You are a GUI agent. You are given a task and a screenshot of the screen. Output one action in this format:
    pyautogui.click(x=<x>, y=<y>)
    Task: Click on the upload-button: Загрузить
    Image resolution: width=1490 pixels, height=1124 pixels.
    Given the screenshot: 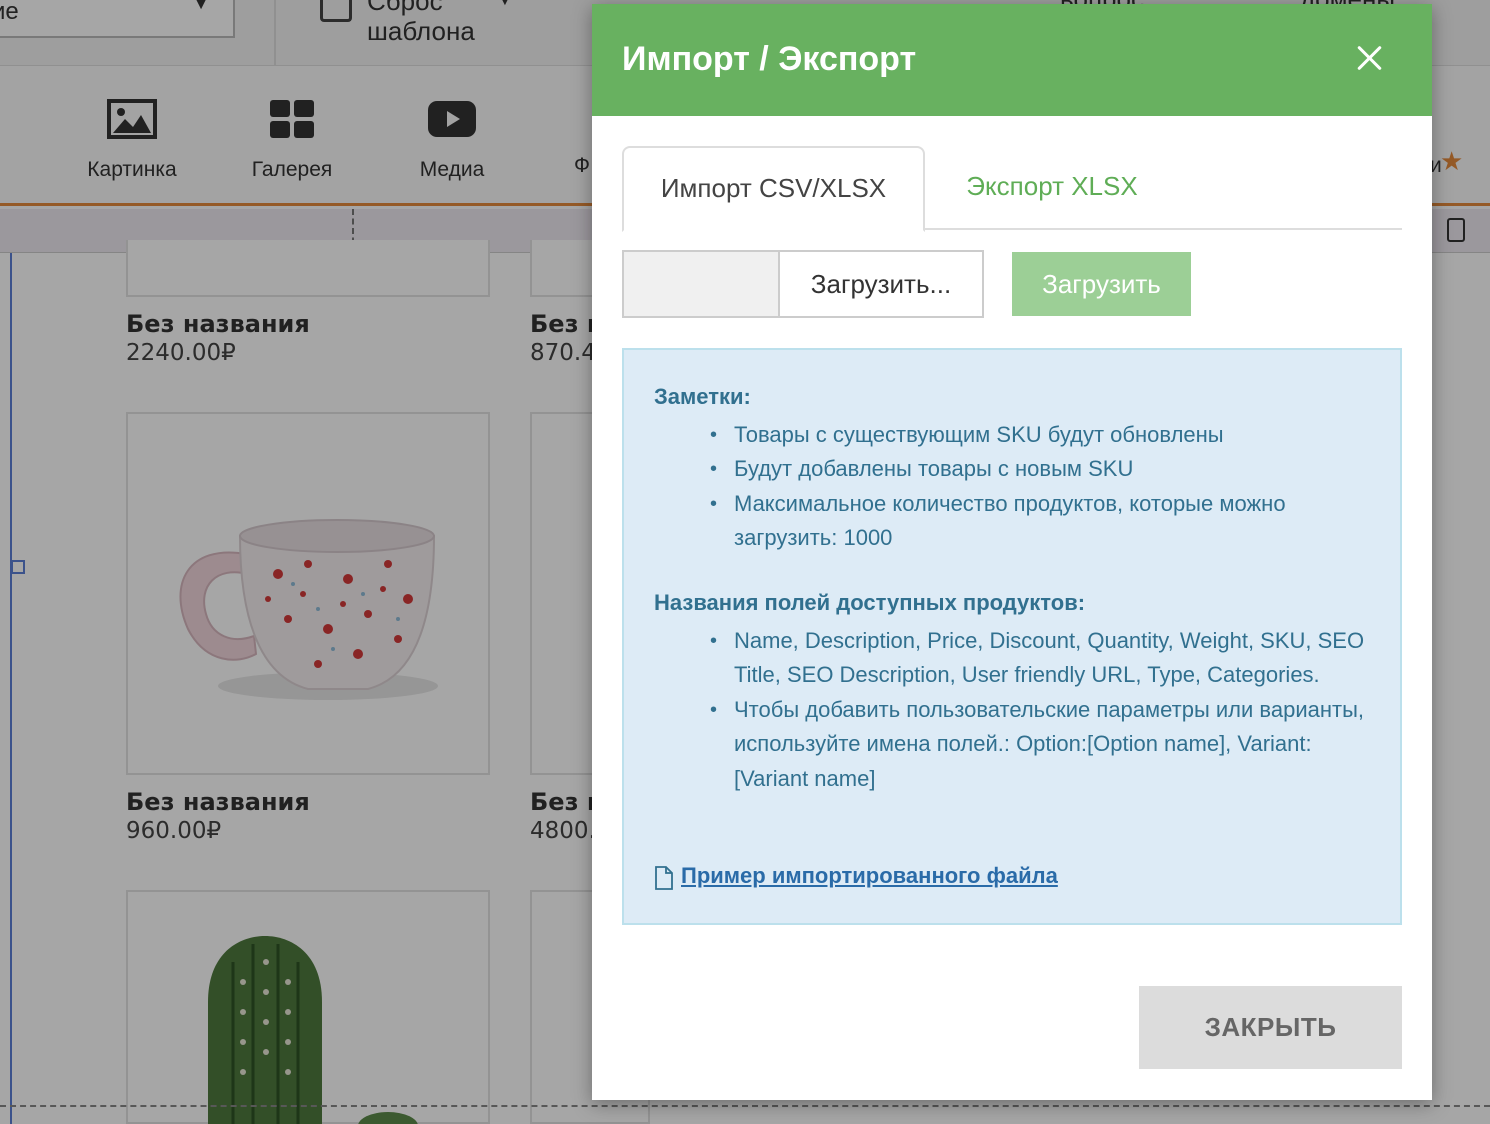 What is the action you would take?
    pyautogui.click(x=1101, y=284)
    